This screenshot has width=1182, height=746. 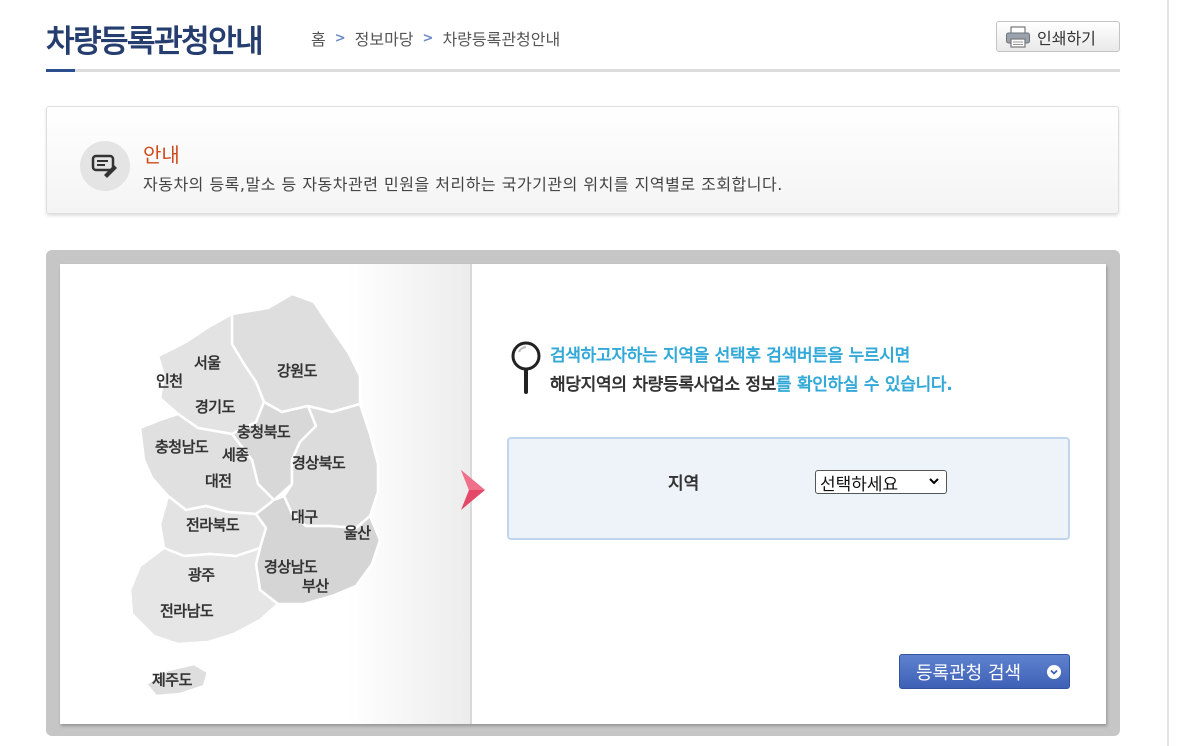 I want to click on map-label-gyeongnam: 경상남도, so click(x=291, y=566).